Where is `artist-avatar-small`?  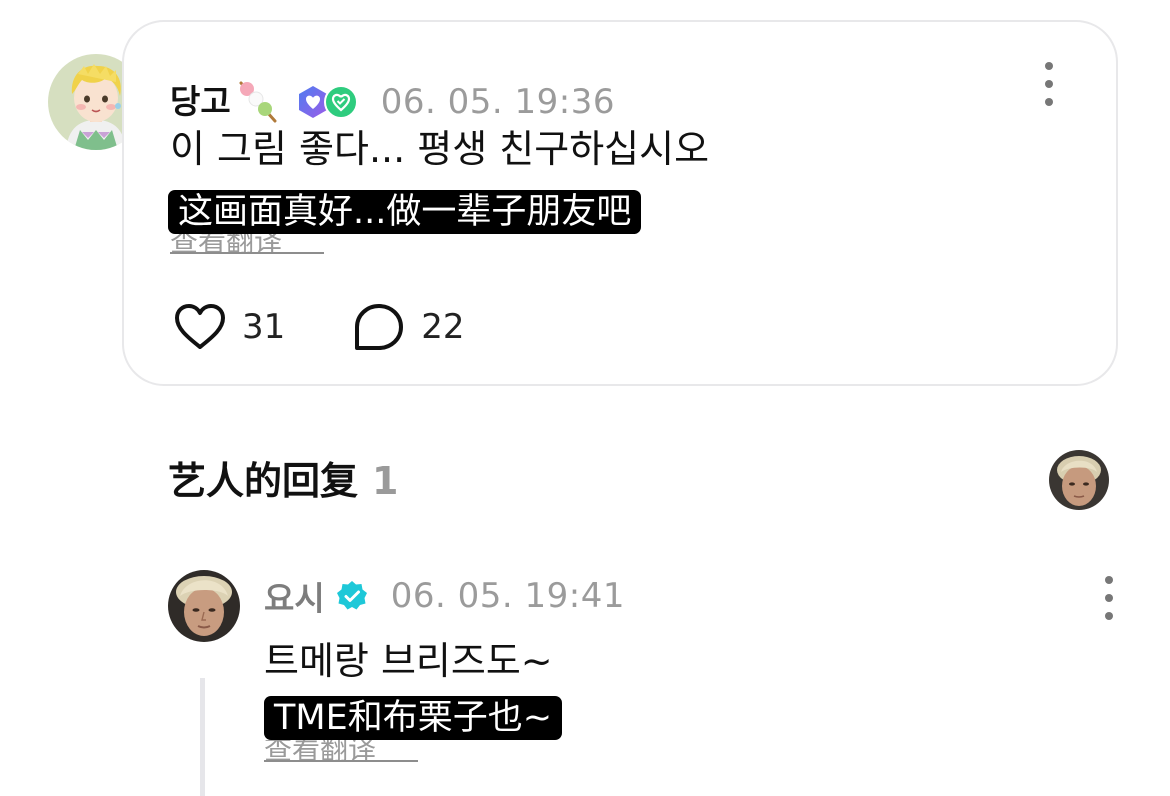
artist-avatar-small is located at coordinates (1079, 480).